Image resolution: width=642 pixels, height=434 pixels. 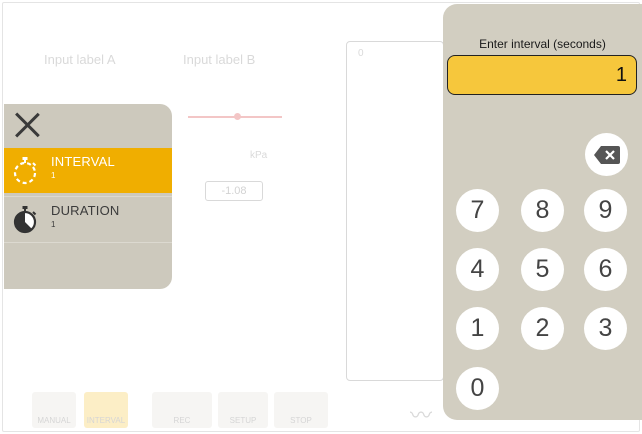 I want to click on stopwatch-filled-icon, so click(x=25, y=220).